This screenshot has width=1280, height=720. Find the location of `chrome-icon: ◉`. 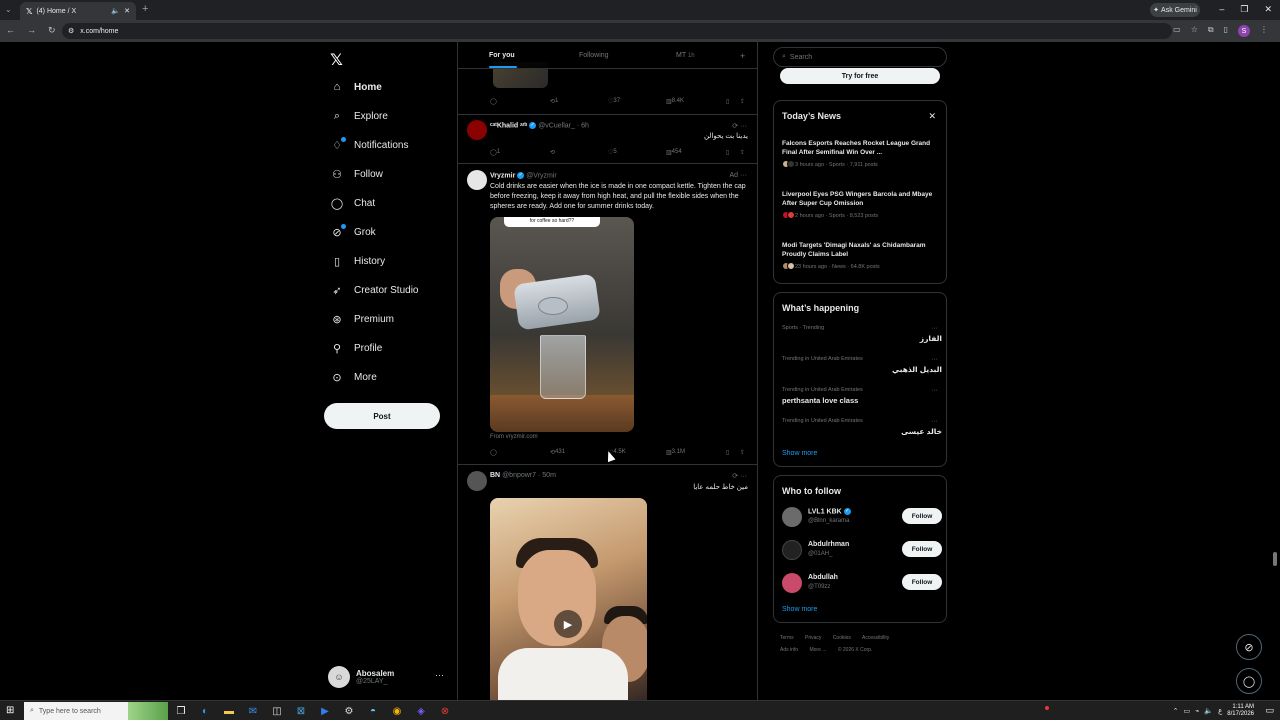

chrome-icon: ◉ is located at coordinates (397, 711).